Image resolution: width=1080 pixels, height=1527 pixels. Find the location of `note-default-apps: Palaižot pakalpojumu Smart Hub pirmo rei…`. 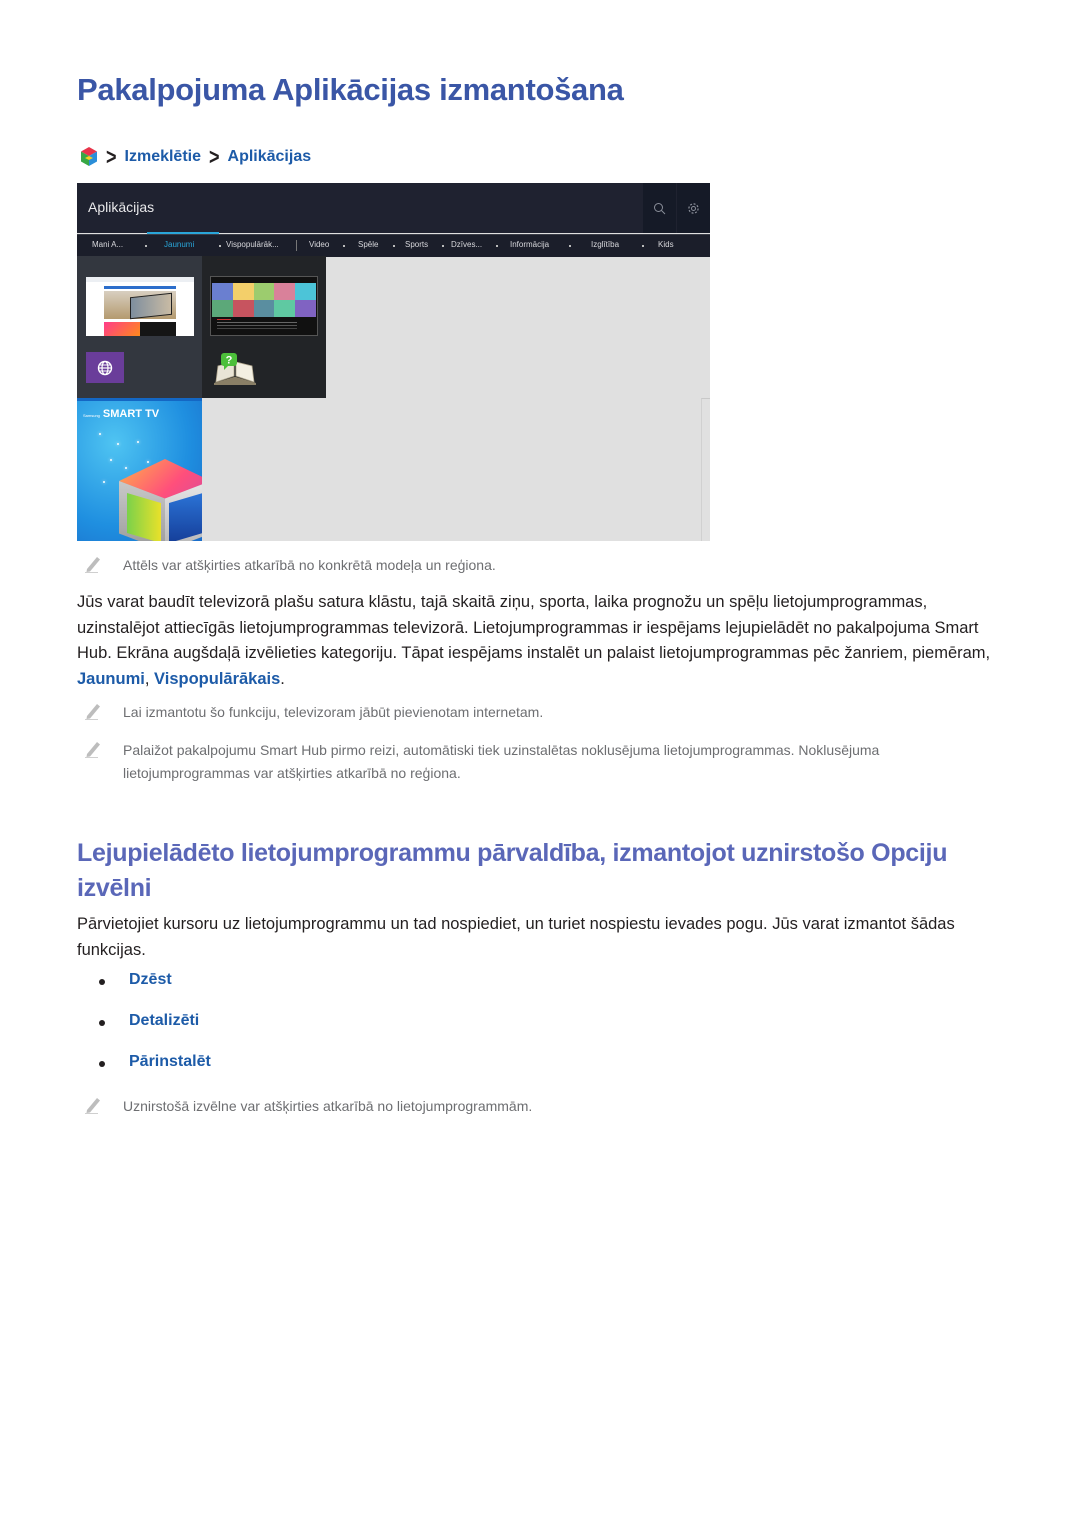

note-default-apps: Palaižot pakalpojumu Smart Hub pirmo rei… is located at coordinates (514, 762).